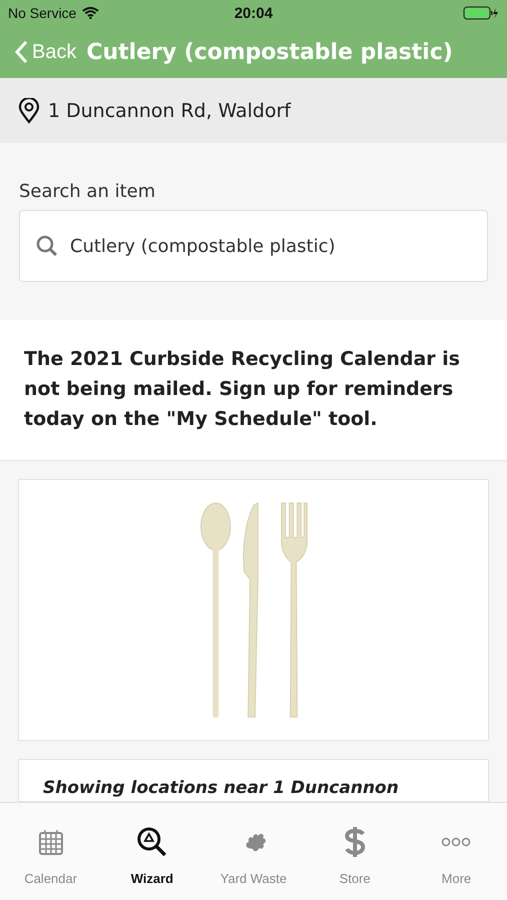 The width and height of the screenshot is (507, 900). Describe the element at coordinates (253, 13) in the screenshot. I see `clock-text: 20:04` at that location.